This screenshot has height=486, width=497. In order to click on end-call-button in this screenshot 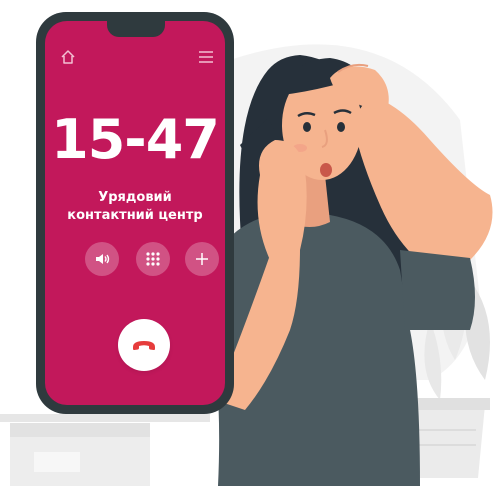, I will do `click(144, 345)`.